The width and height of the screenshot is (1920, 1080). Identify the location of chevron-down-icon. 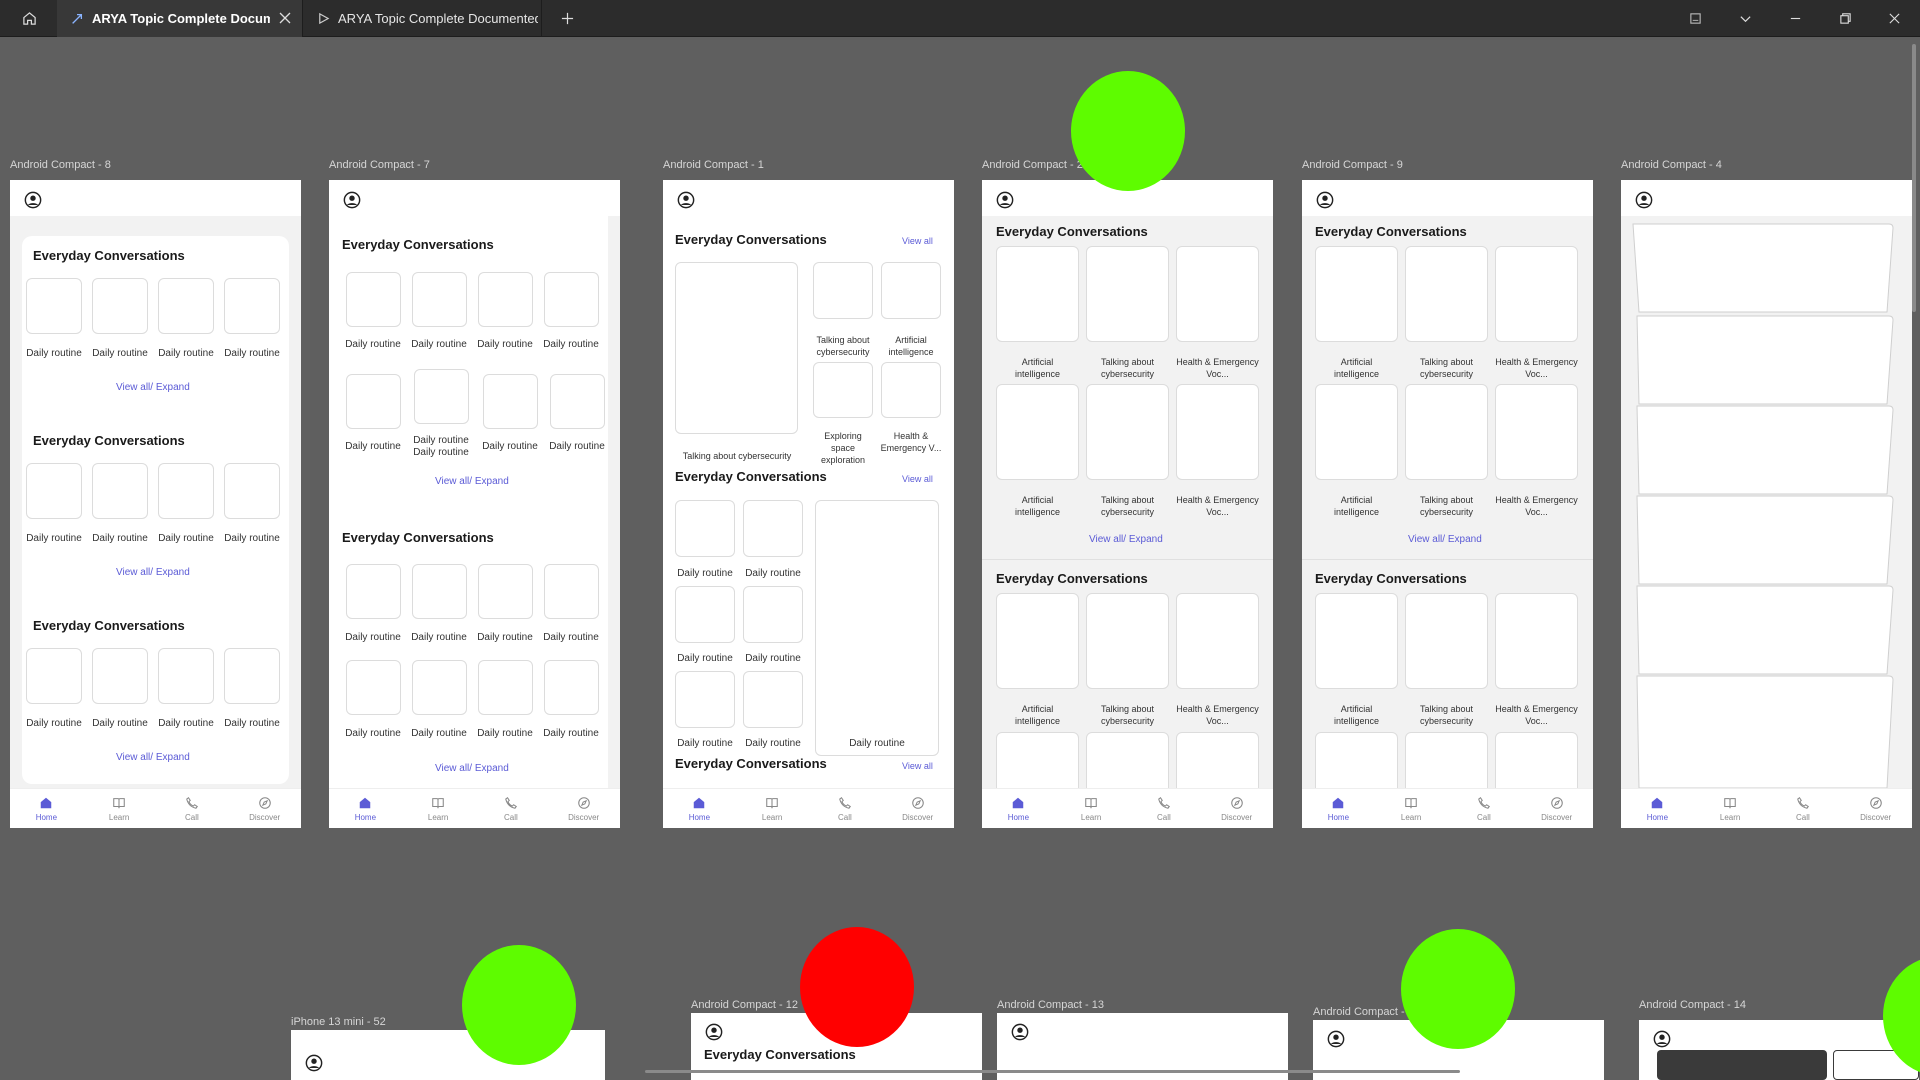
(1745, 18).